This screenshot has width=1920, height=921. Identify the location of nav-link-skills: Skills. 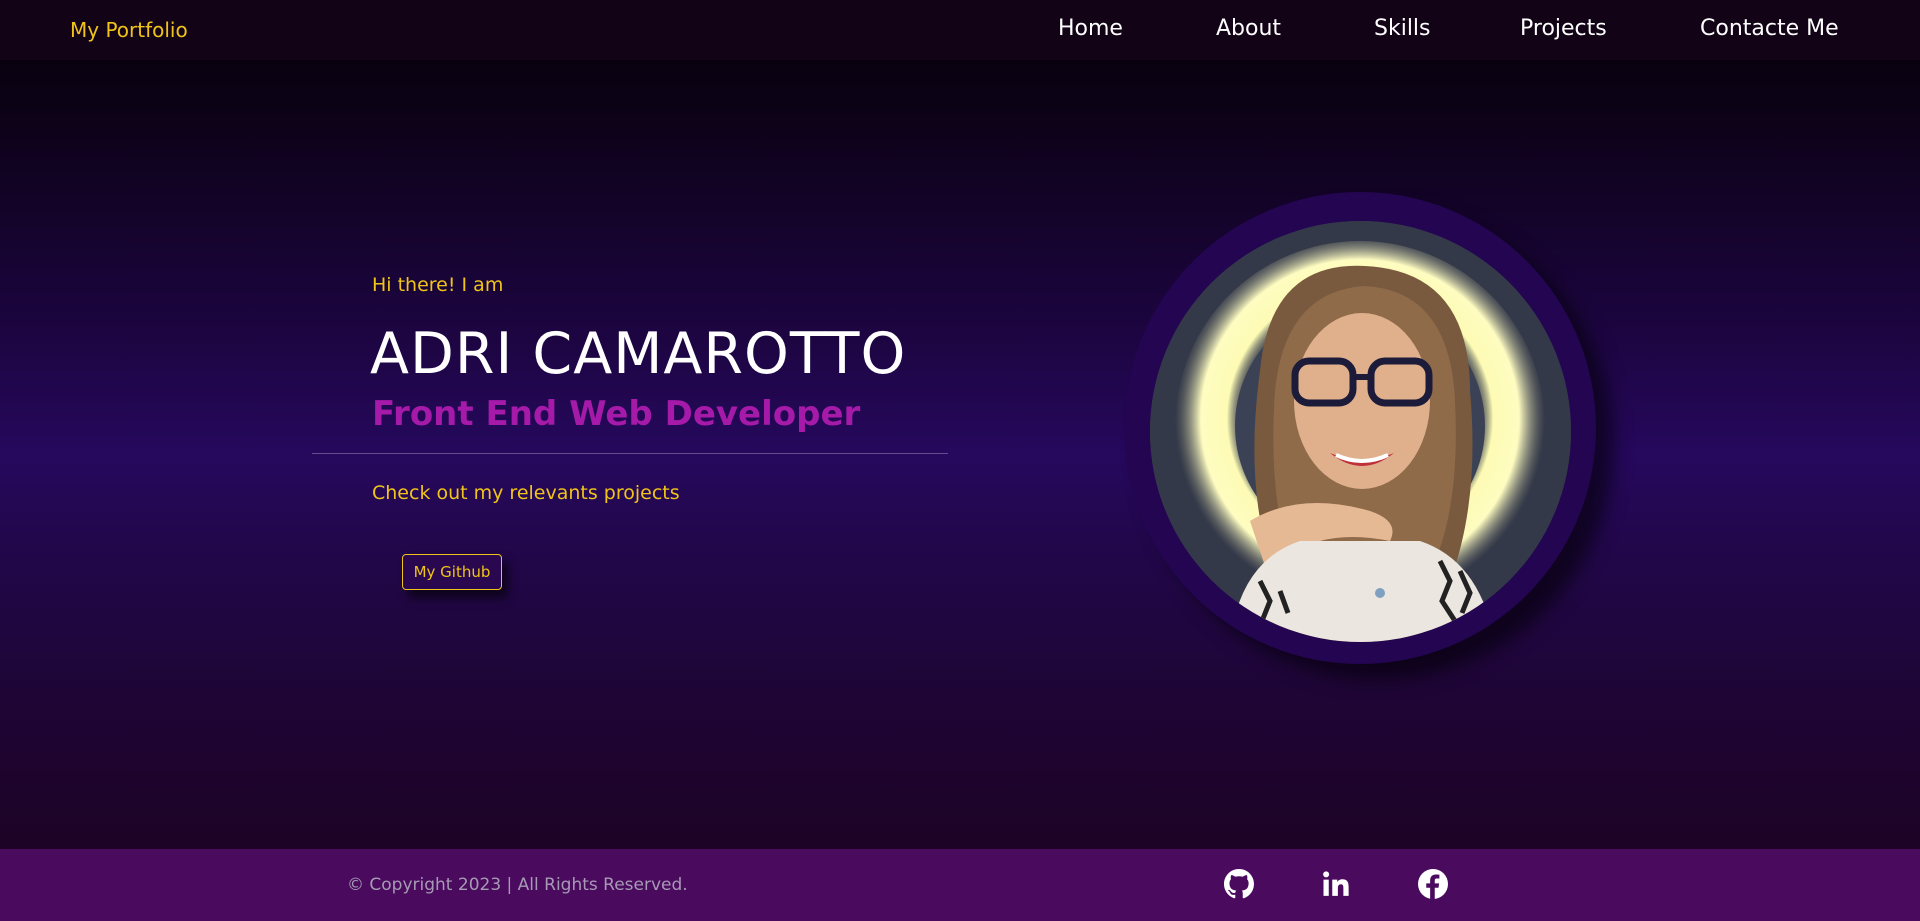
(1402, 28).